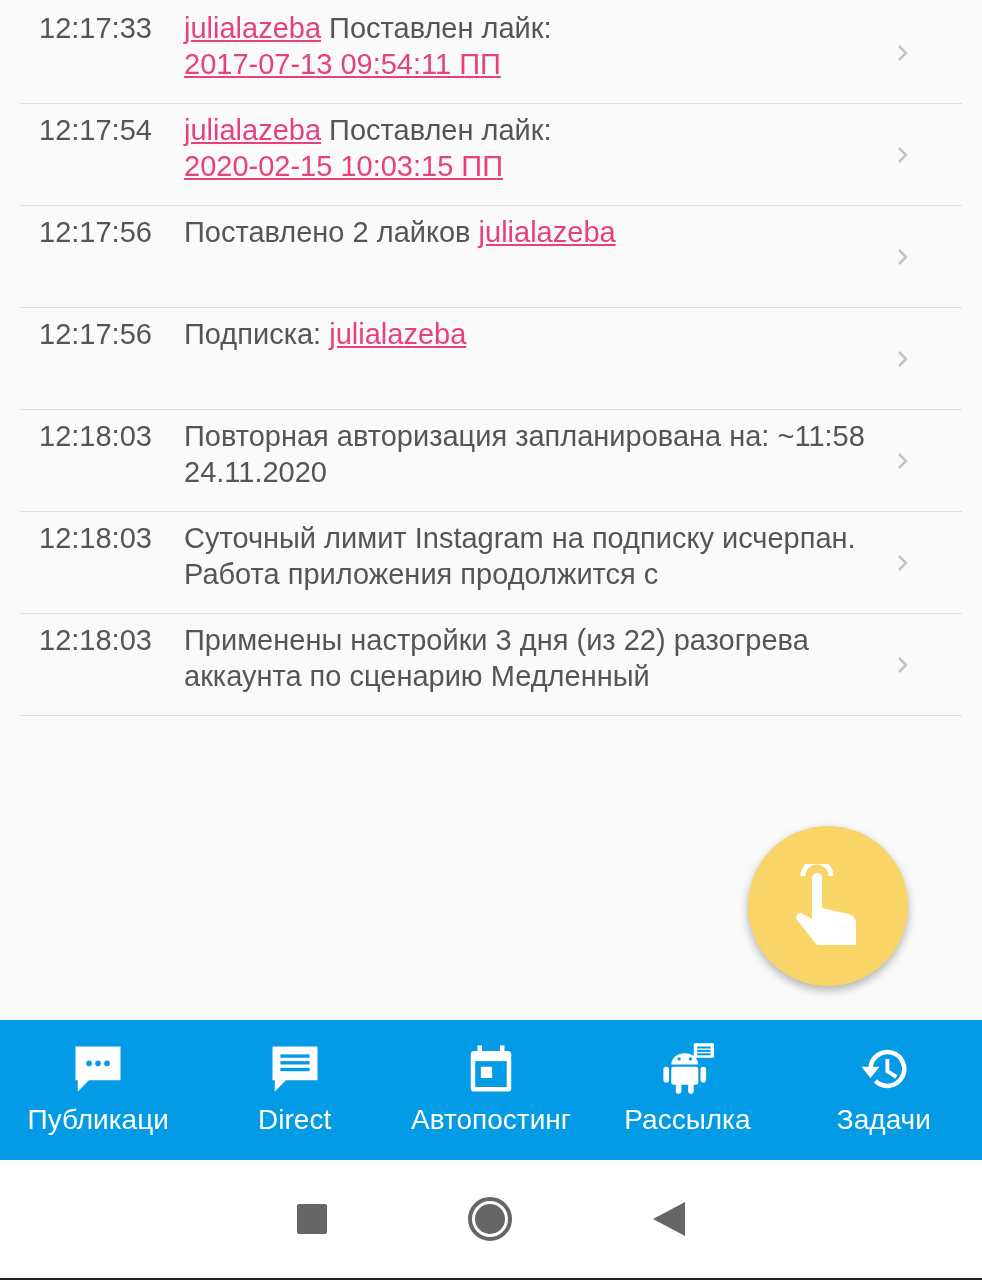 The height and width of the screenshot is (1280, 982). Describe the element at coordinates (491, 1090) in the screenshot. I see `nav-tab: Автопостинг` at that location.